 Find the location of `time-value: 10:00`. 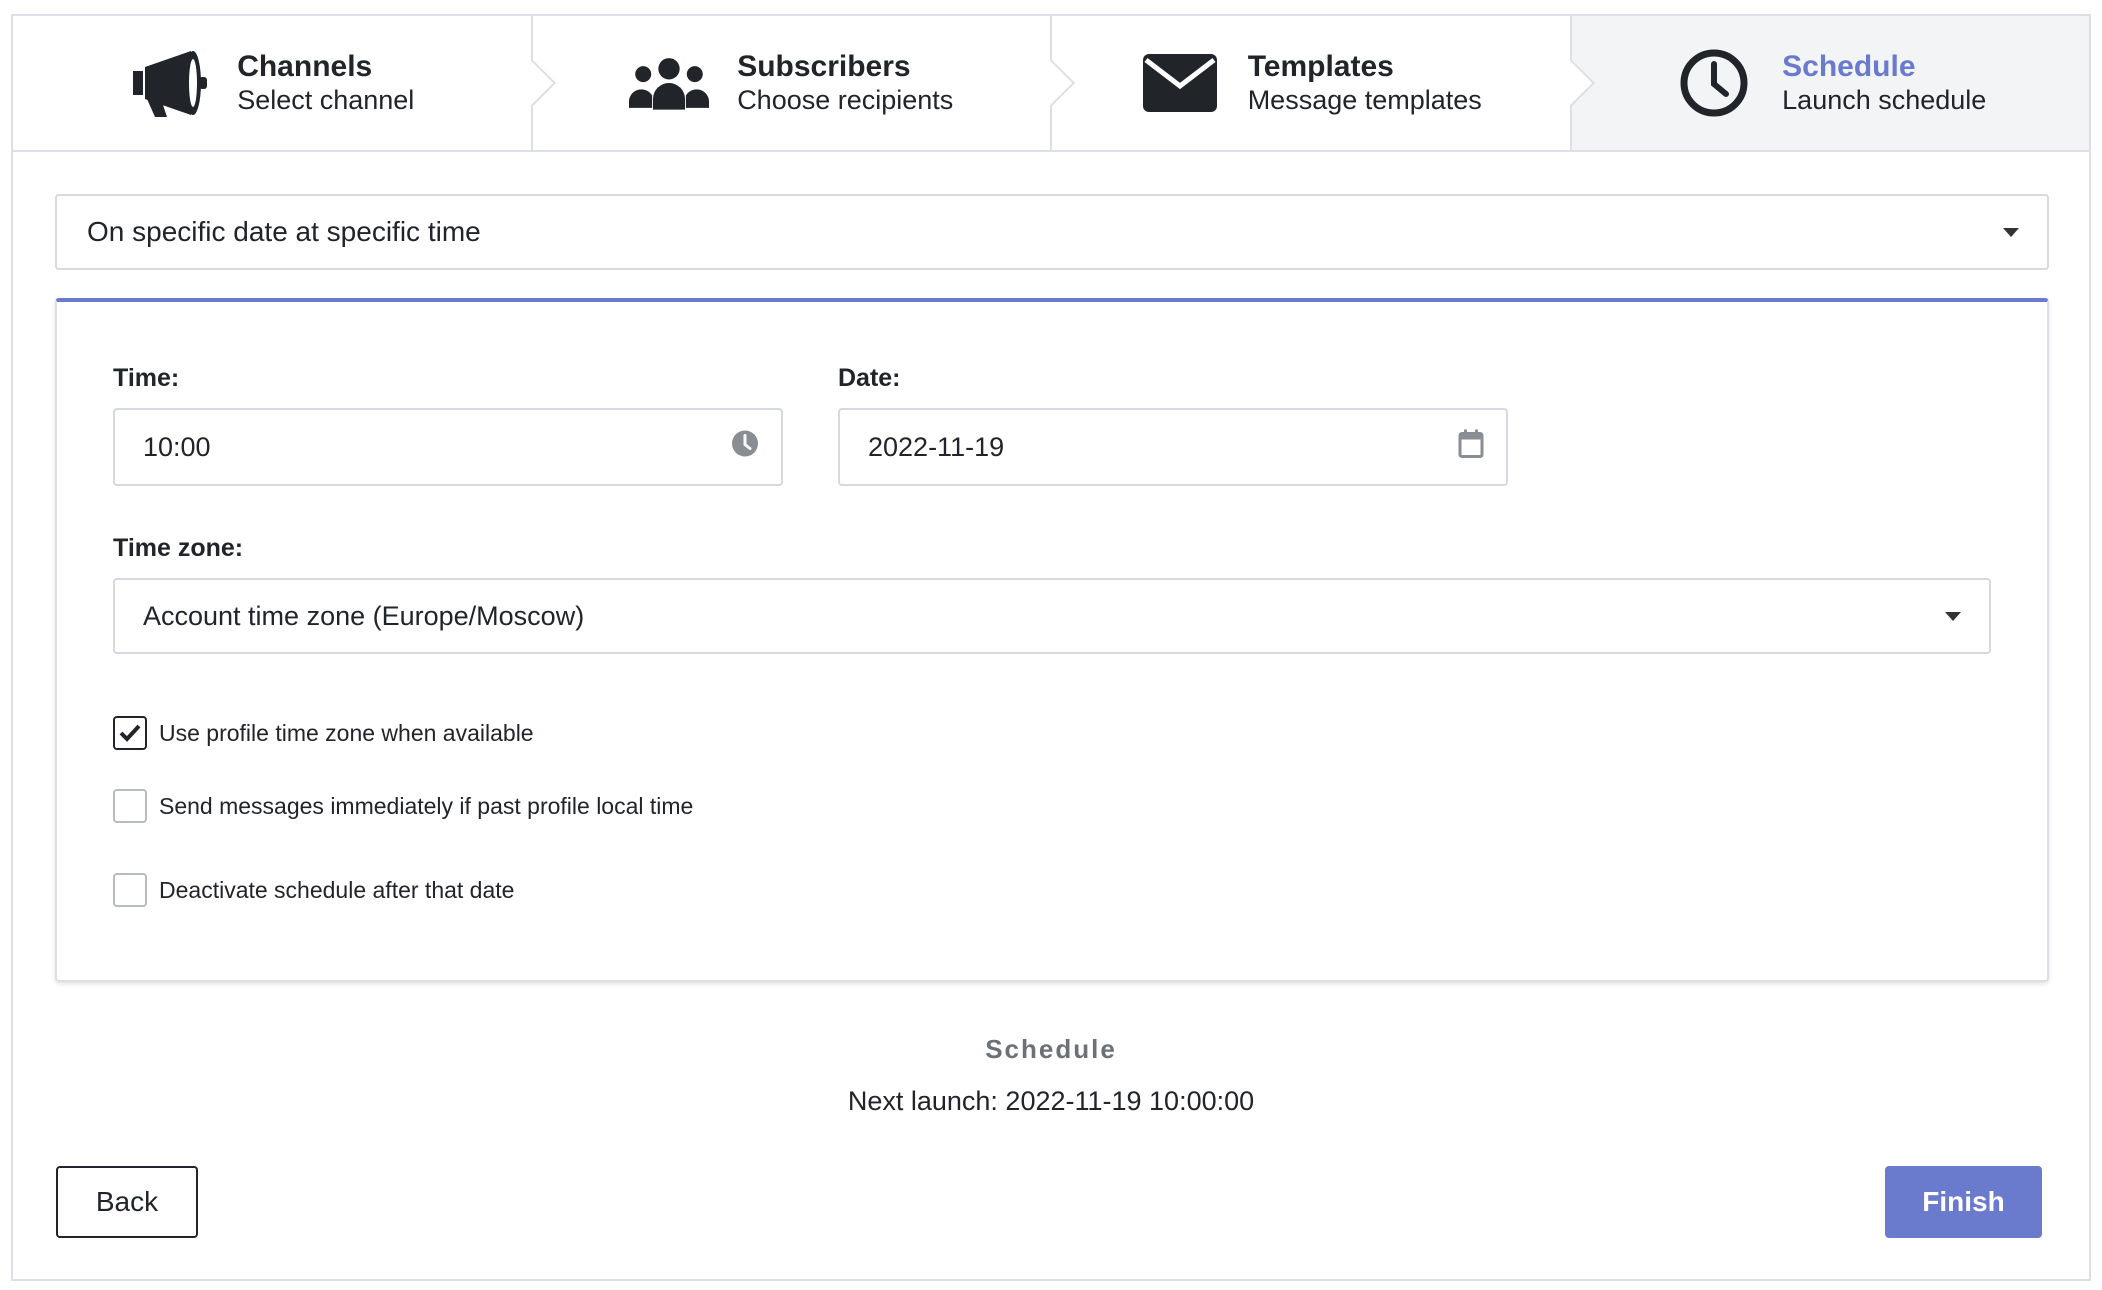

time-value: 10:00 is located at coordinates (177, 446).